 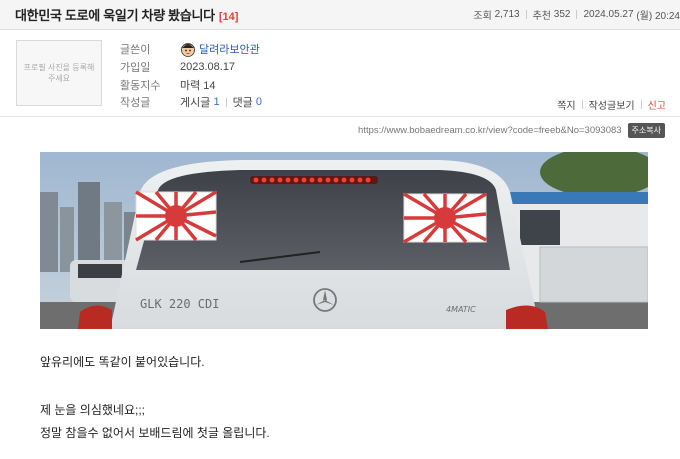 I want to click on author-actions: 쪽지 작성글보기 신고, so click(x=611, y=104).